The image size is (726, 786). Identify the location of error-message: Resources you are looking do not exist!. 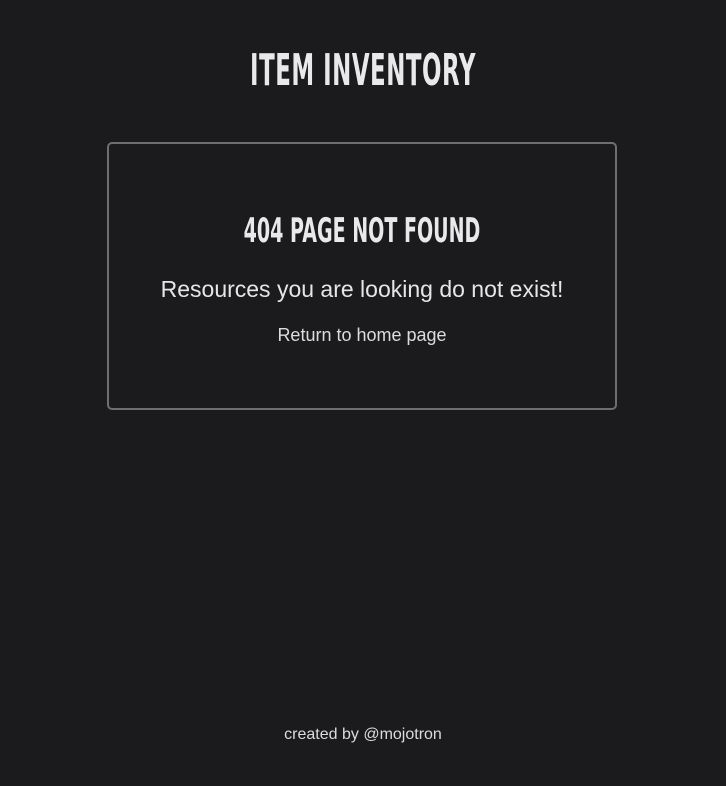
(362, 289).